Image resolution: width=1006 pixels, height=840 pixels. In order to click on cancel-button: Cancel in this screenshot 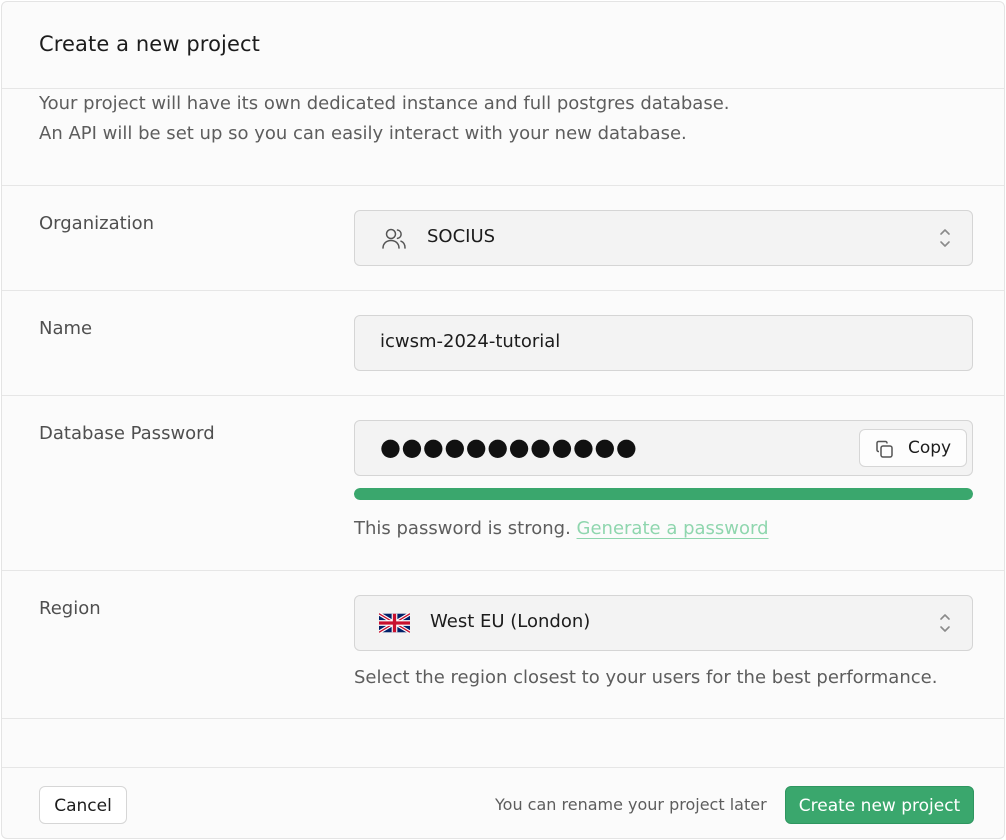, I will do `click(83, 805)`.